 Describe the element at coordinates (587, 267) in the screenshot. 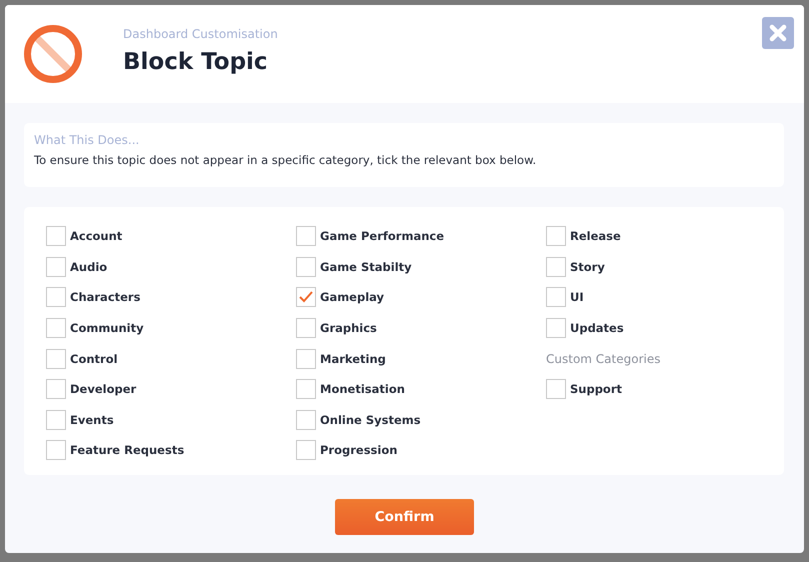

I see `checkbox-label: Story` at that location.